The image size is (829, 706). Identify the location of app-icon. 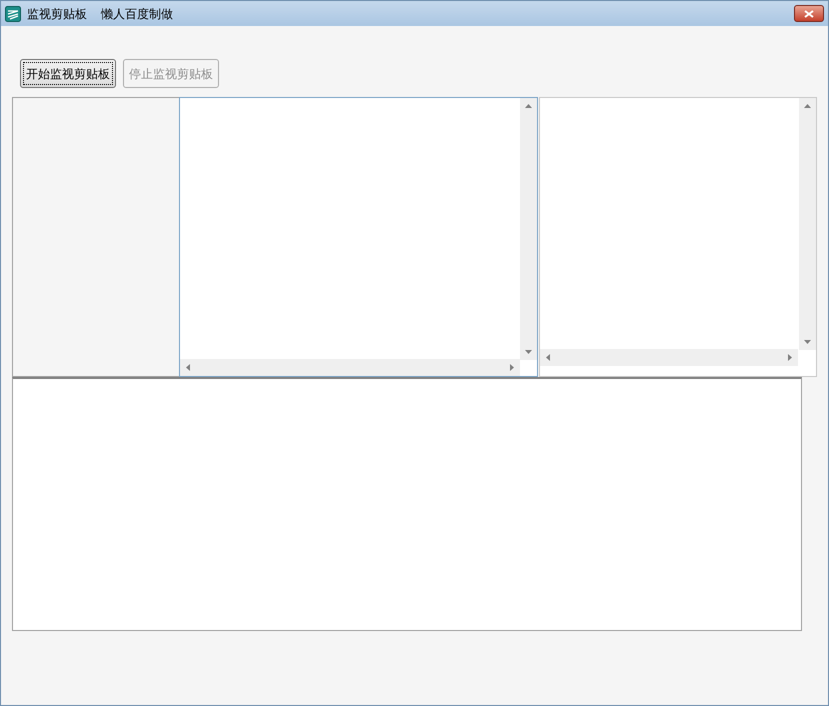
(13, 14).